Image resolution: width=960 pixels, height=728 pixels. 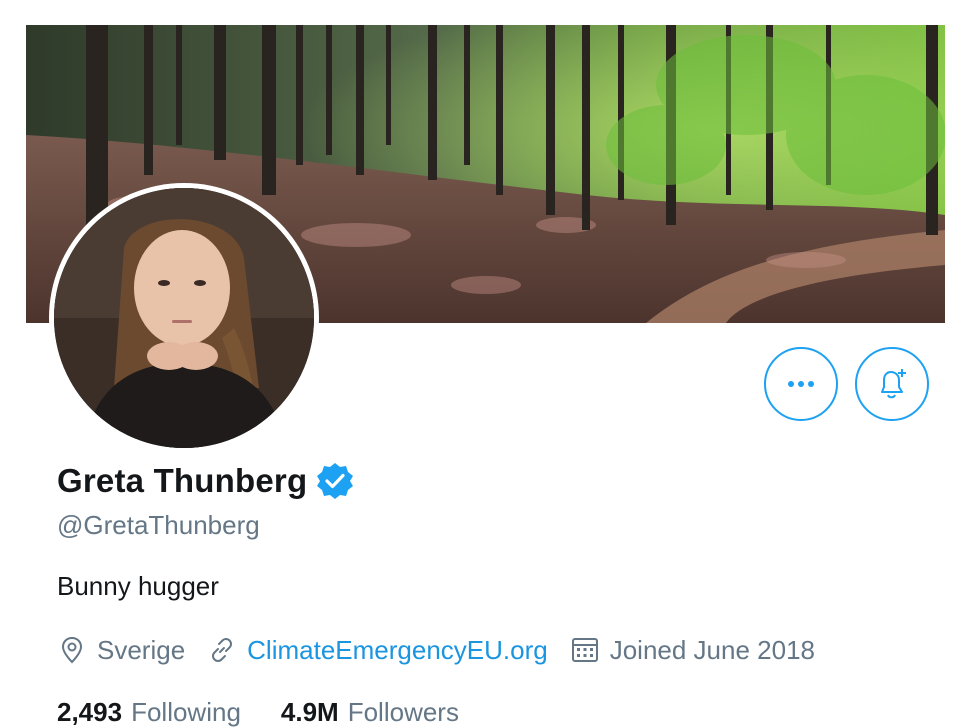 What do you see at coordinates (712, 649) in the screenshot?
I see `joined-text: Joined June 2018` at bounding box center [712, 649].